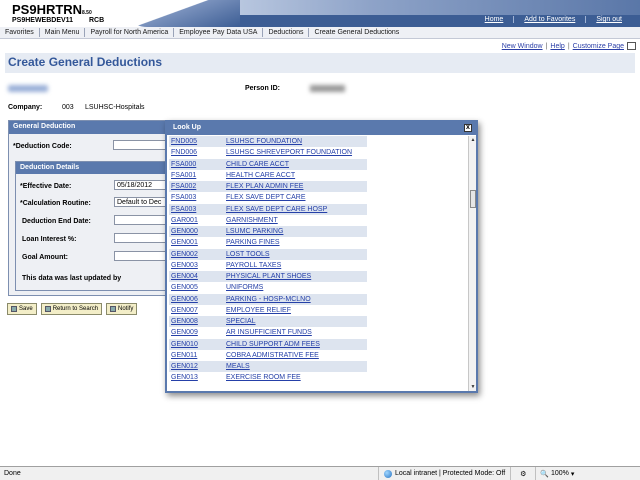 This screenshot has height=480, width=640. I want to click on lookup-row: GEN000 LSUMC PARKING, so click(268, 232).